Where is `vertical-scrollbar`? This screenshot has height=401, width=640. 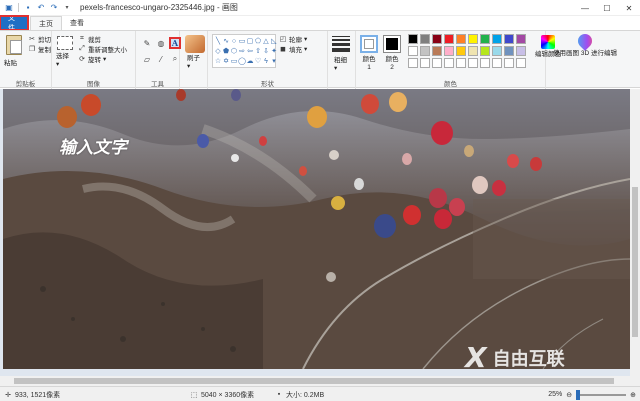 vertical-scrollbar is located at coordinates (635, 237).